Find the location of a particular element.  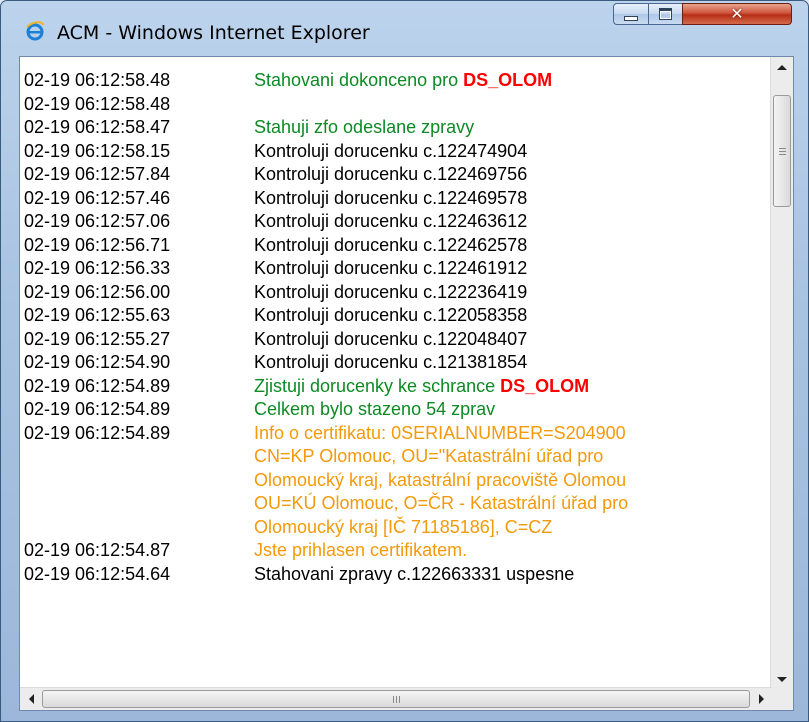

log-message-text: Kontroluji dorucenku c.122236419 is located at coordinates (391, 291).